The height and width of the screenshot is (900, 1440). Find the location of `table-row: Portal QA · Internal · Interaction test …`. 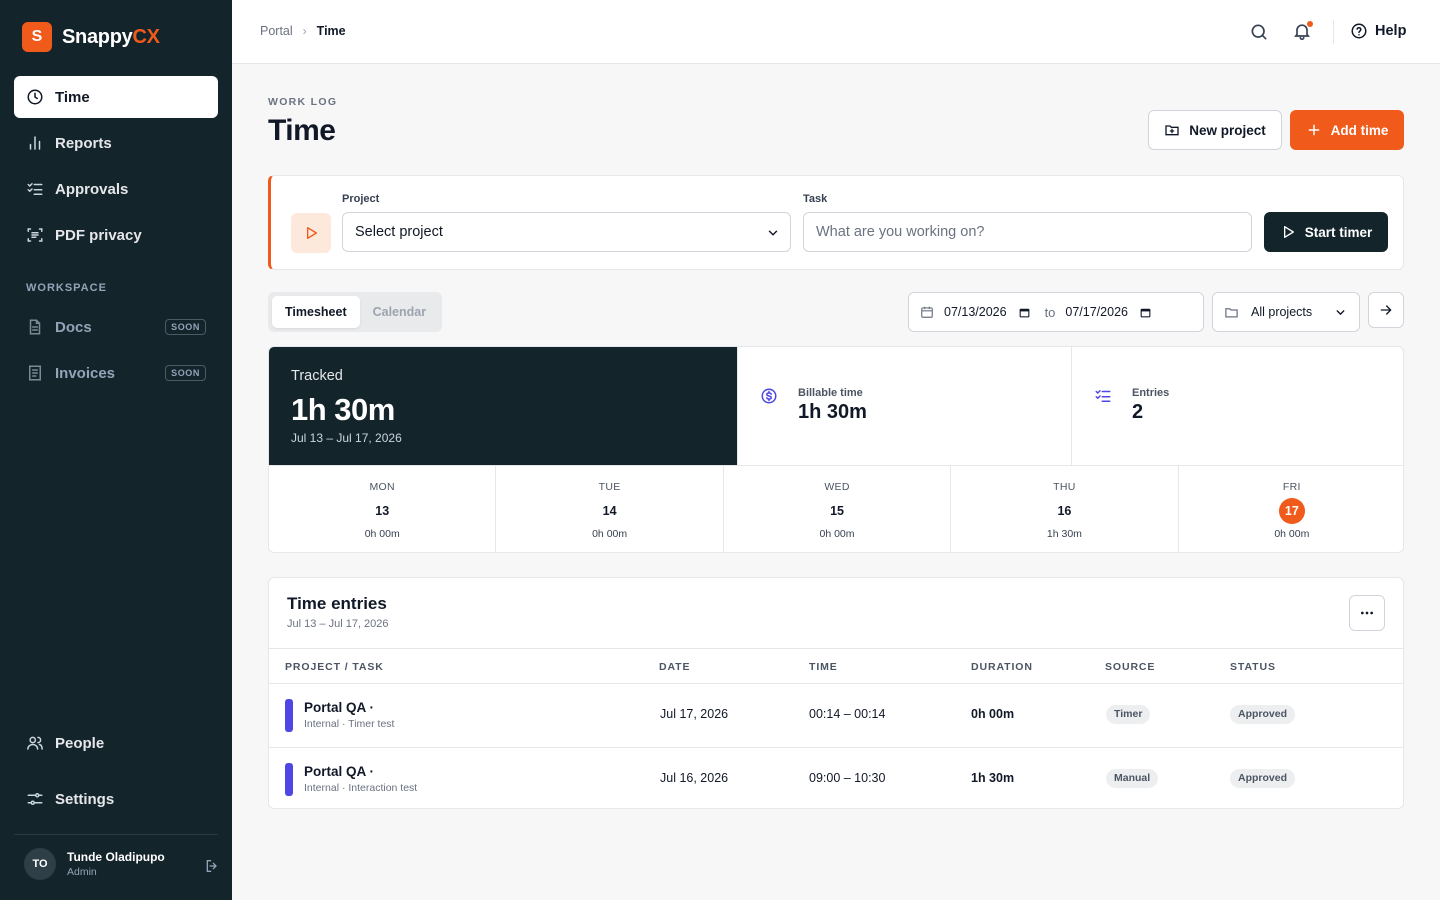

table-row: Portal QA · Internal · Interaction test … is located at coordinates (836, 777).